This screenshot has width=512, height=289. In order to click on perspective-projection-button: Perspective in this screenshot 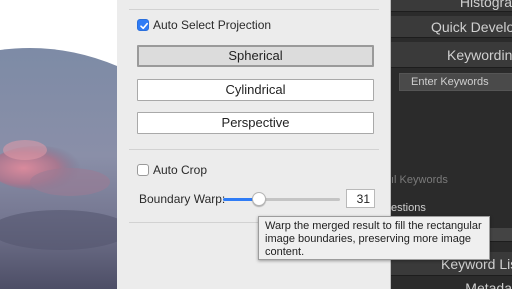, I will do `click(255, 123)`.